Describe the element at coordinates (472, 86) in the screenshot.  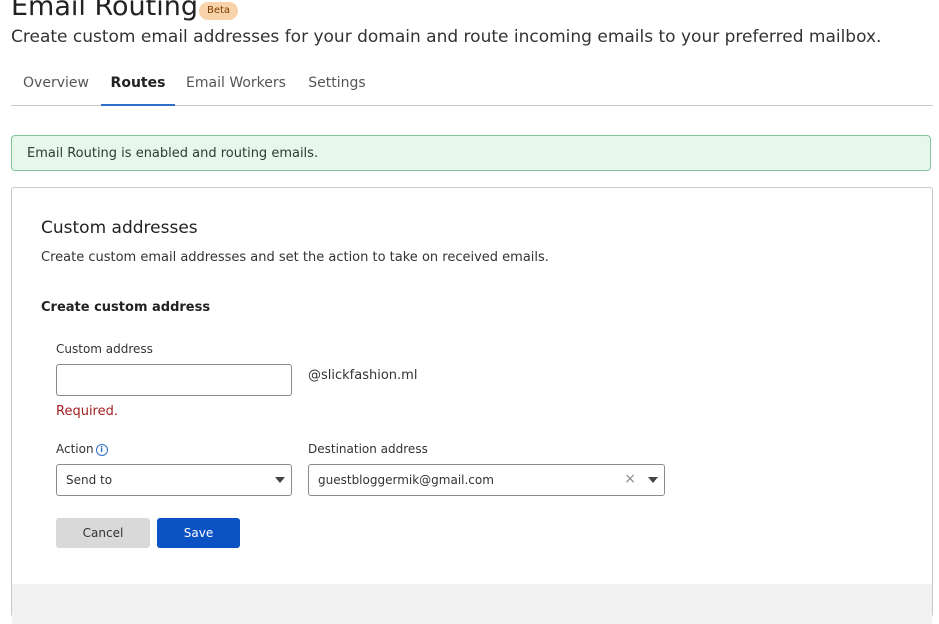
I see `tab-bar: Overview Routes Email Workers Settings` at that location.